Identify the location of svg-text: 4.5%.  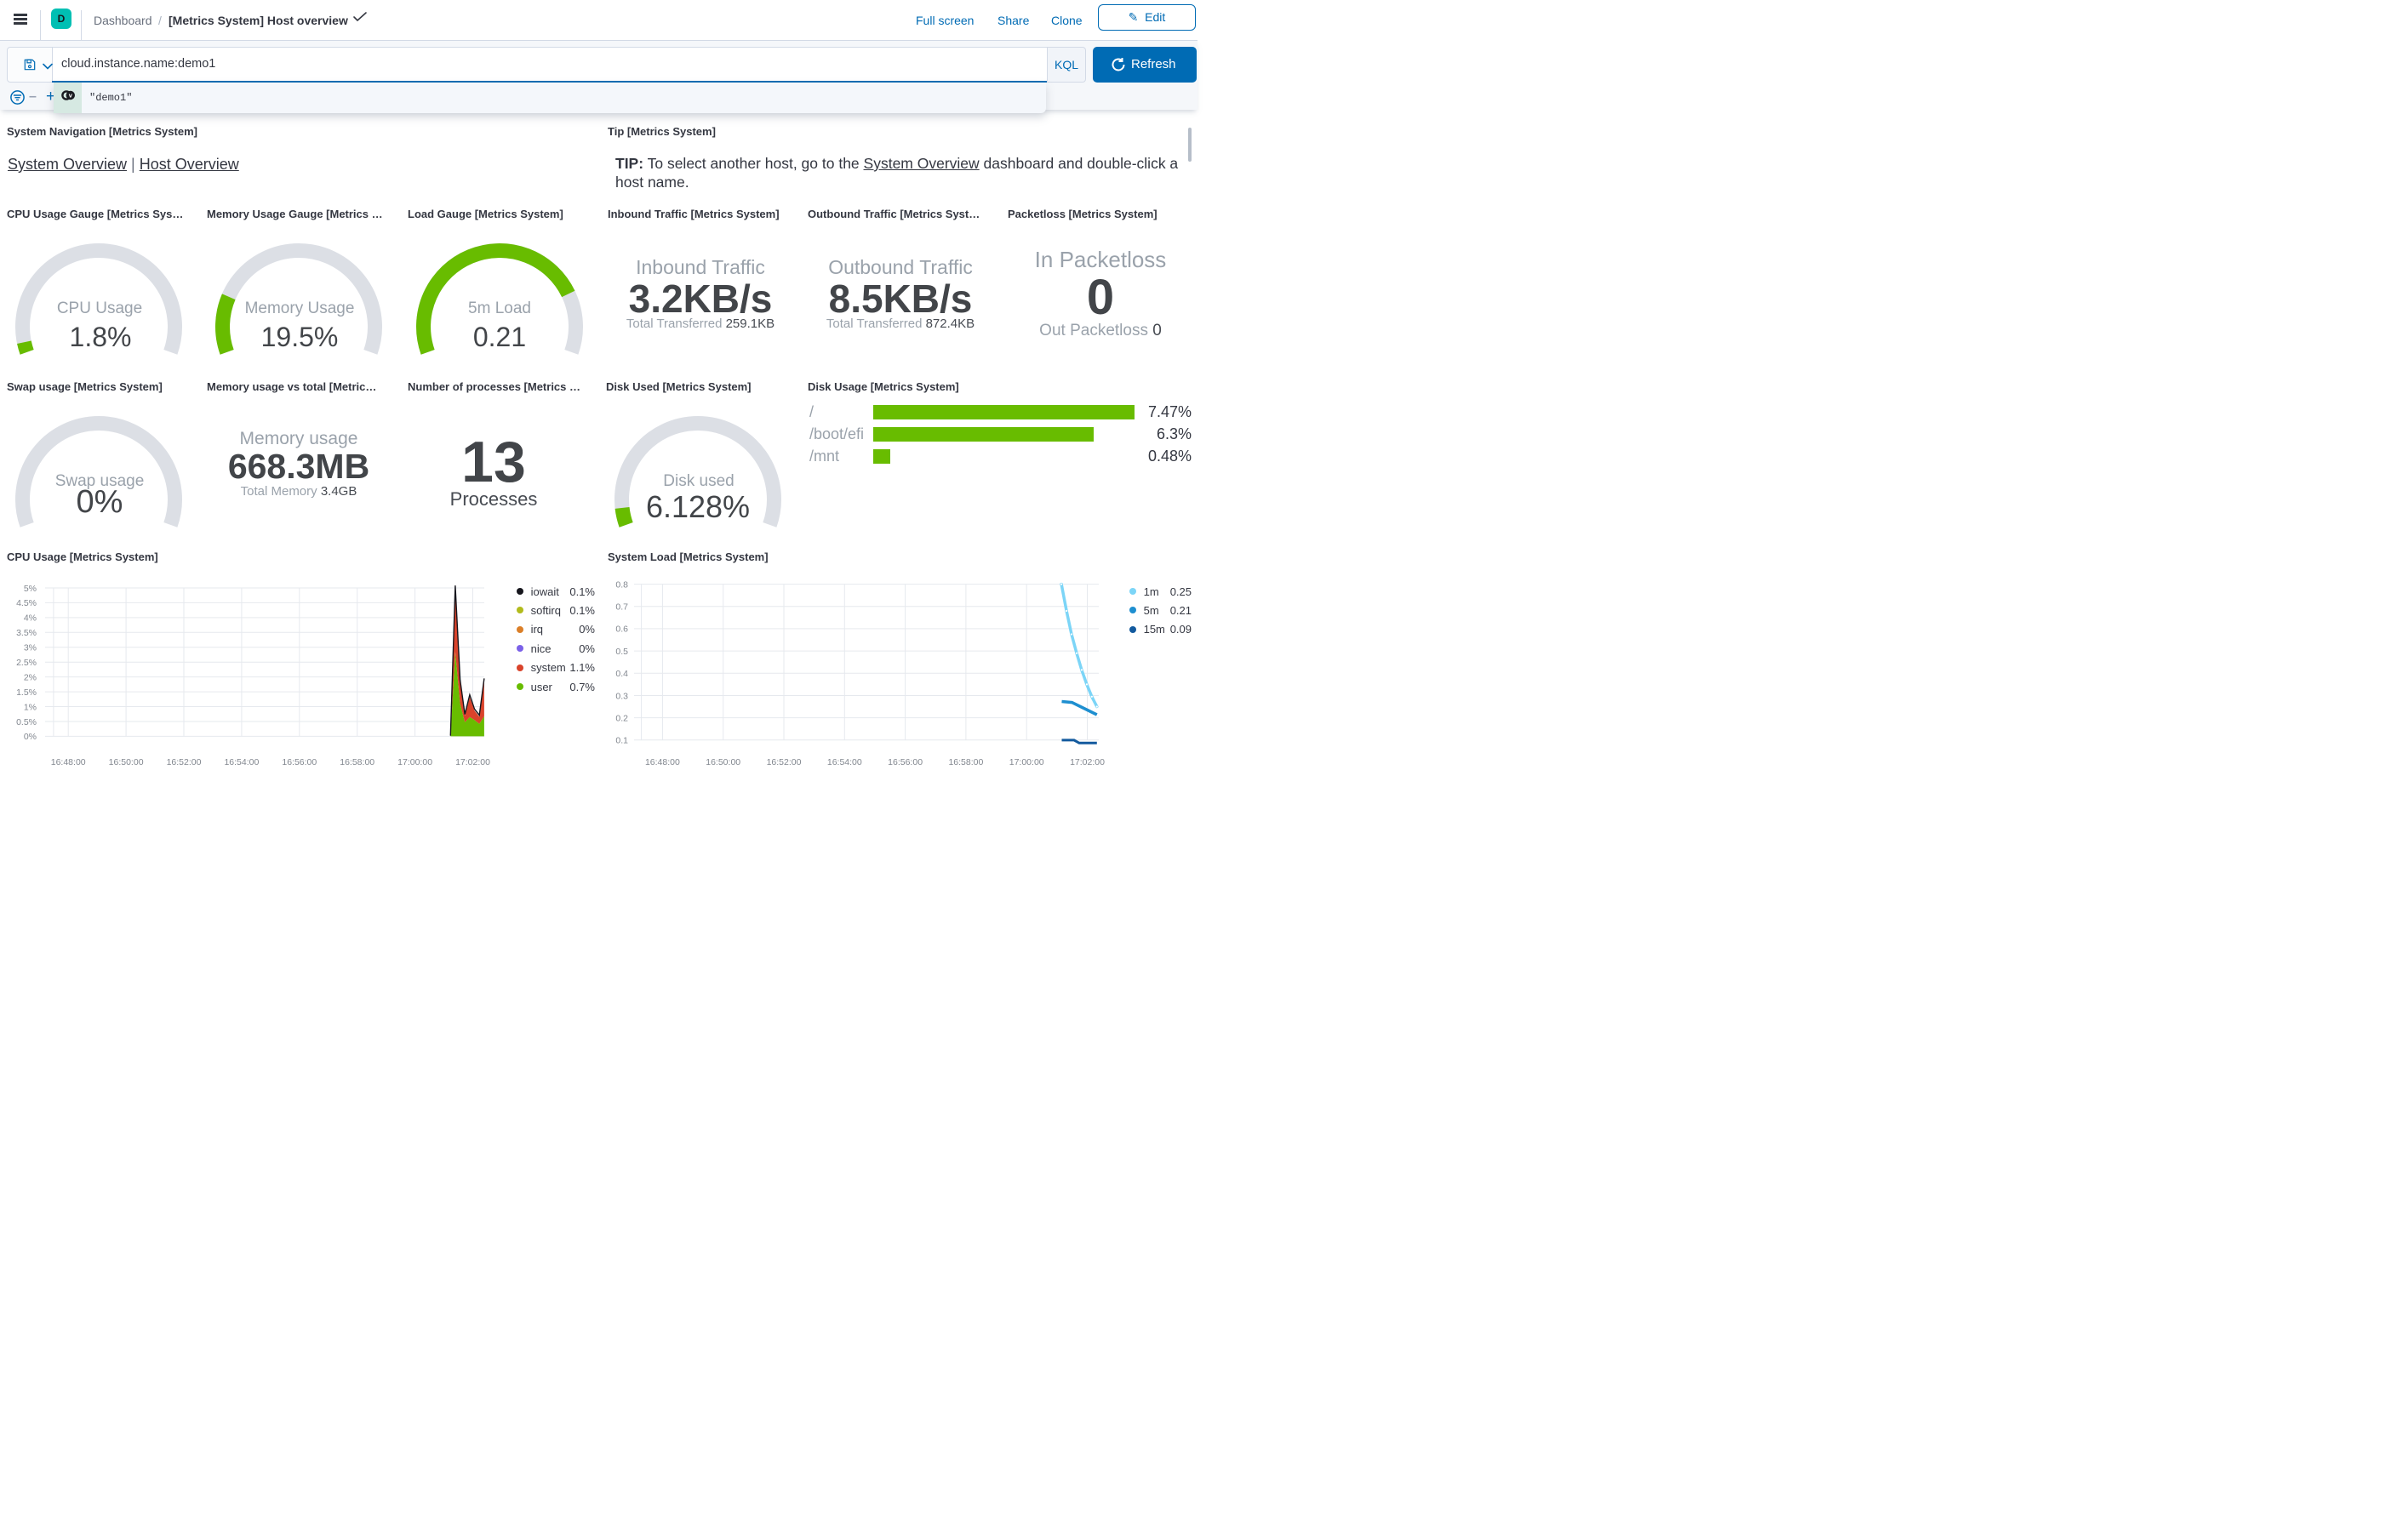
(26, 603).